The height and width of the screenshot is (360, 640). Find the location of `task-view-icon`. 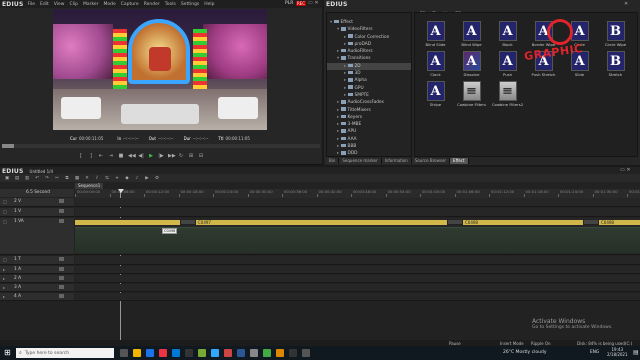

task-view-icon is located at coordinates (124, 353).